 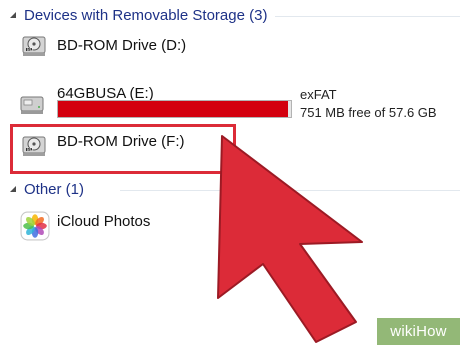 I want to click on wikihow-watermark: wikiHow, so click(x=418, y=331).